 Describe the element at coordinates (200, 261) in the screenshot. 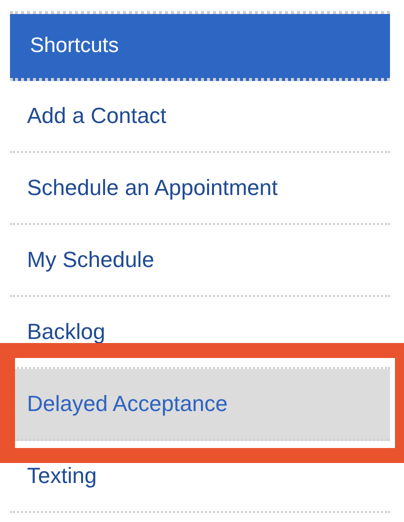

I see `shortcut-link: My Schedule` at that location.